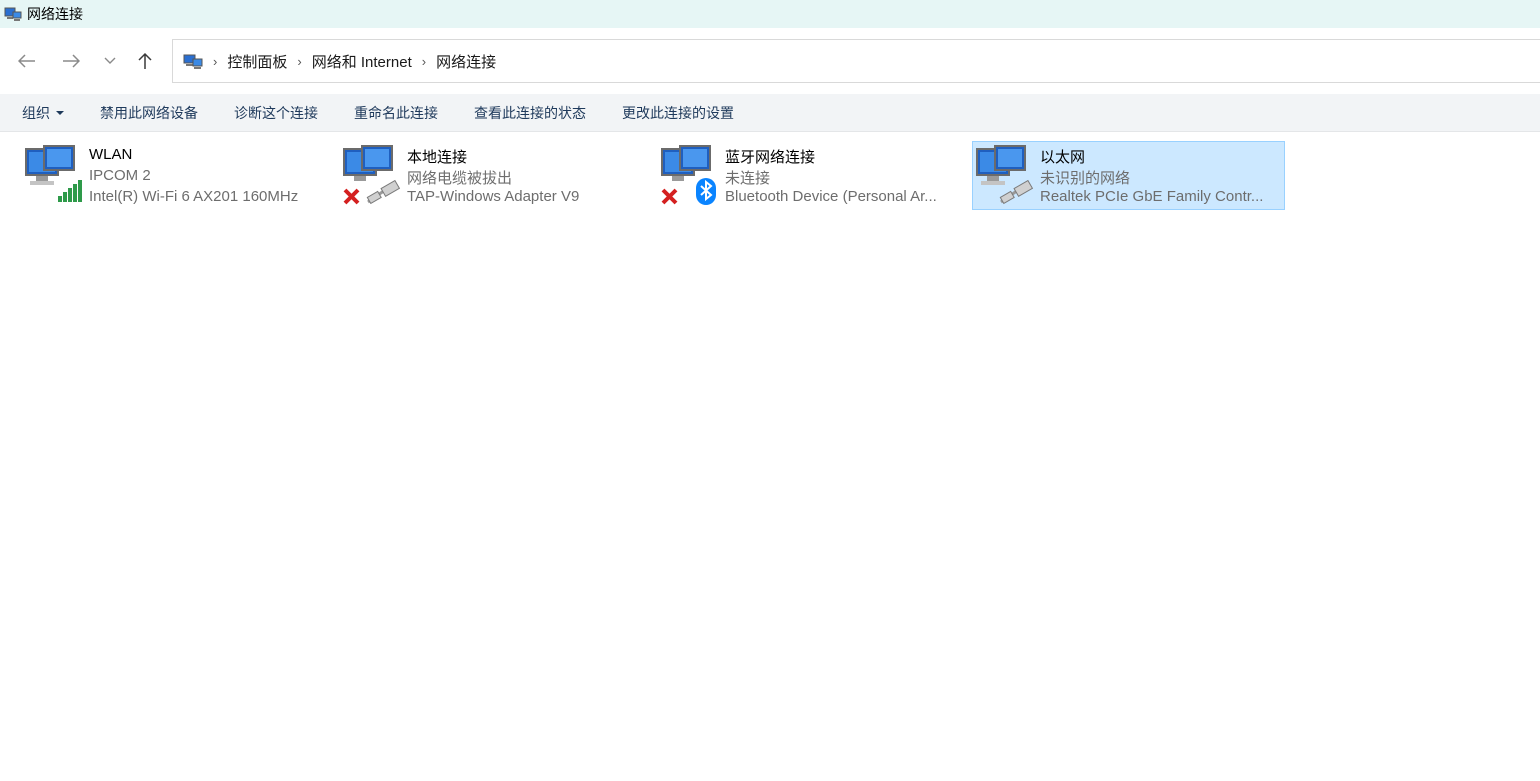  I want to click on connection-name: WLAN, so click(111, 154).